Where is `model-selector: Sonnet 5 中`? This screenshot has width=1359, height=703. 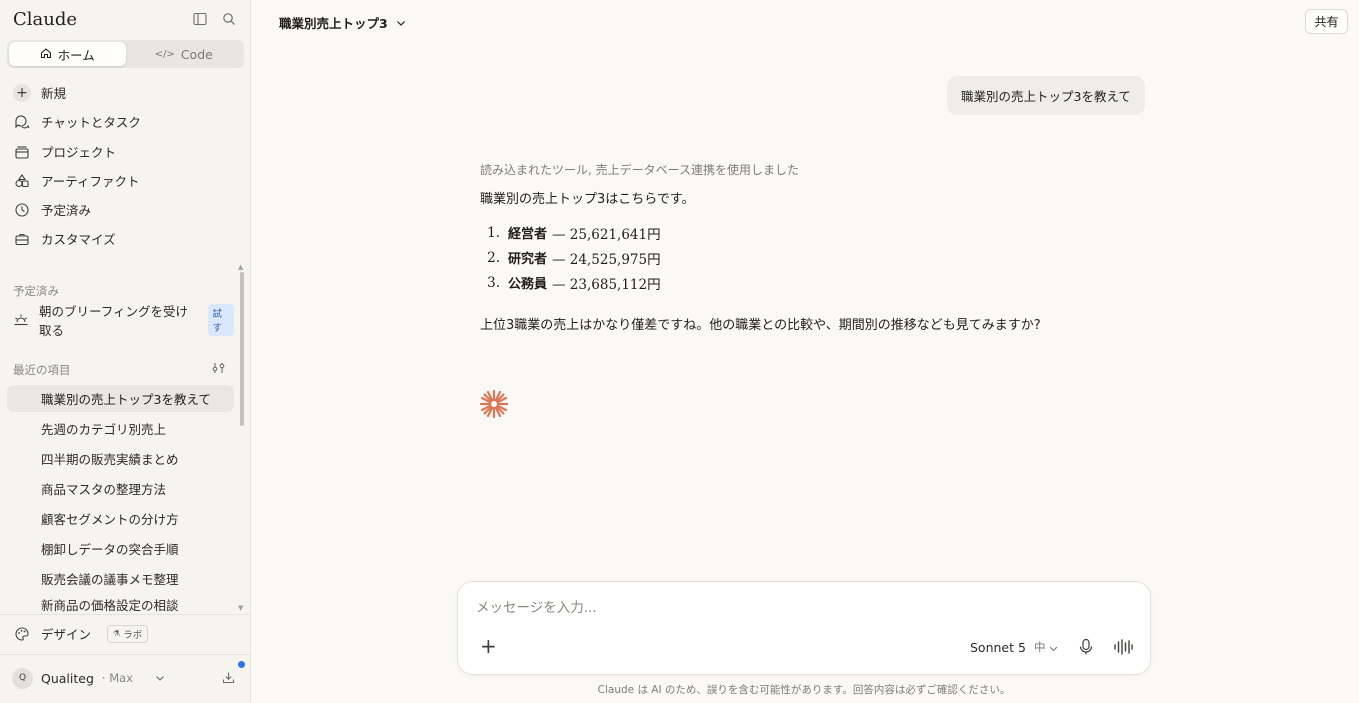 model-selector: Sonnet 5 中 is located at coordinates (1014, 647).